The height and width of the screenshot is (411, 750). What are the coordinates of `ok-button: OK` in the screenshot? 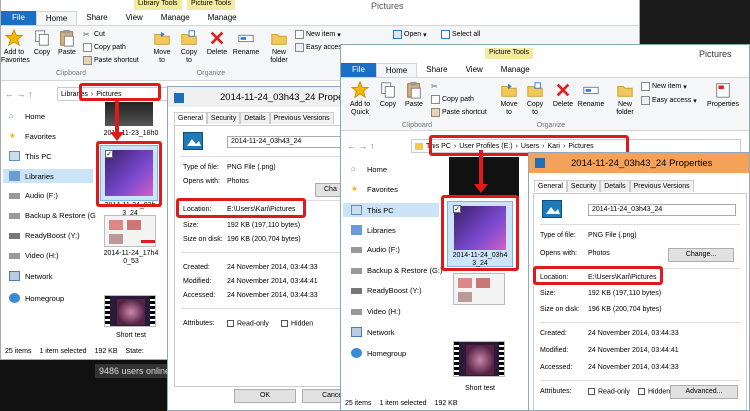 It's located at (265, 396).